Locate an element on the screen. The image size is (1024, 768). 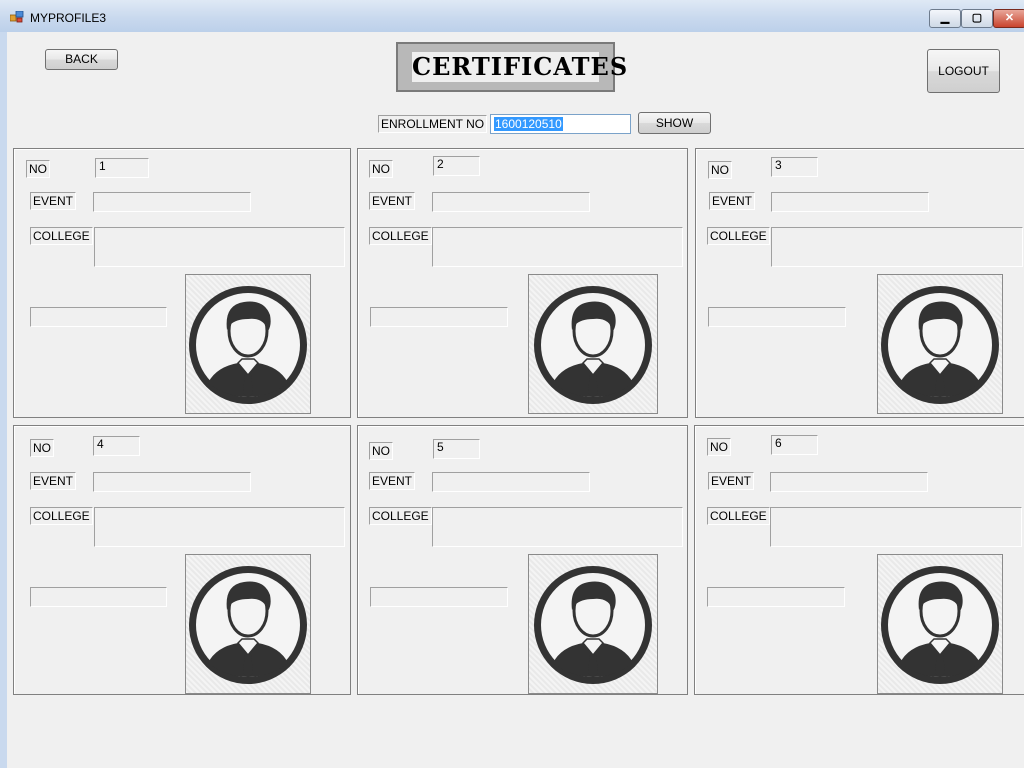
logout-button-label: LOGOUT is located at coordinates (963, 71).